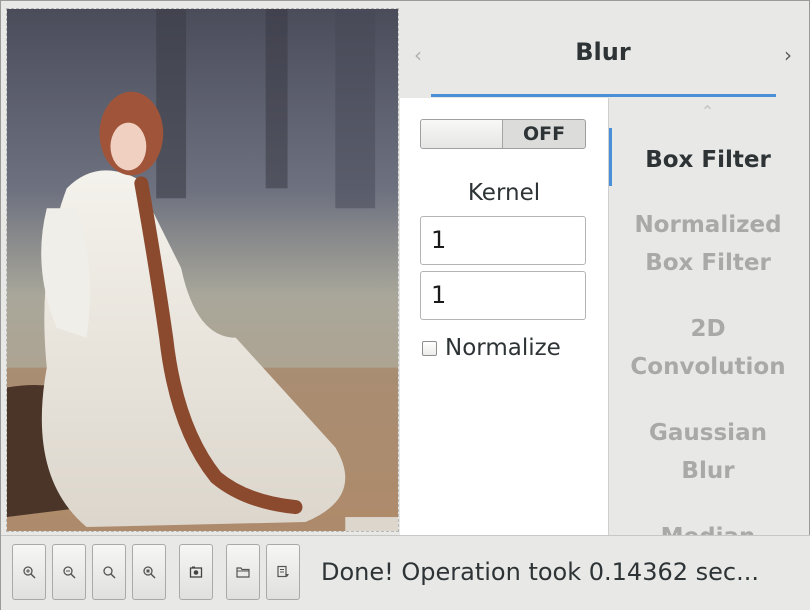 This screenshot has height=610, width=810. Describe the element at coordinates (503, 348) in the screenshot. I see `normalize-label: Normalize` at that location.